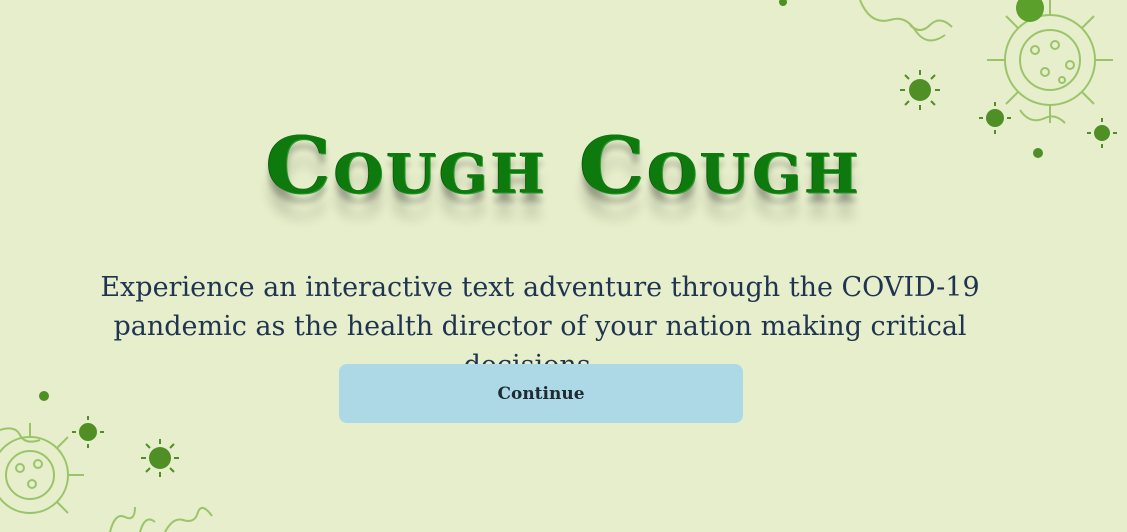 The width and height of the screenshot is (1127, 532). What do you see at coordinates (115, 456) in the screenshot?
I see `virus-cluster-bottom-left` at bounding box center [115, 456].